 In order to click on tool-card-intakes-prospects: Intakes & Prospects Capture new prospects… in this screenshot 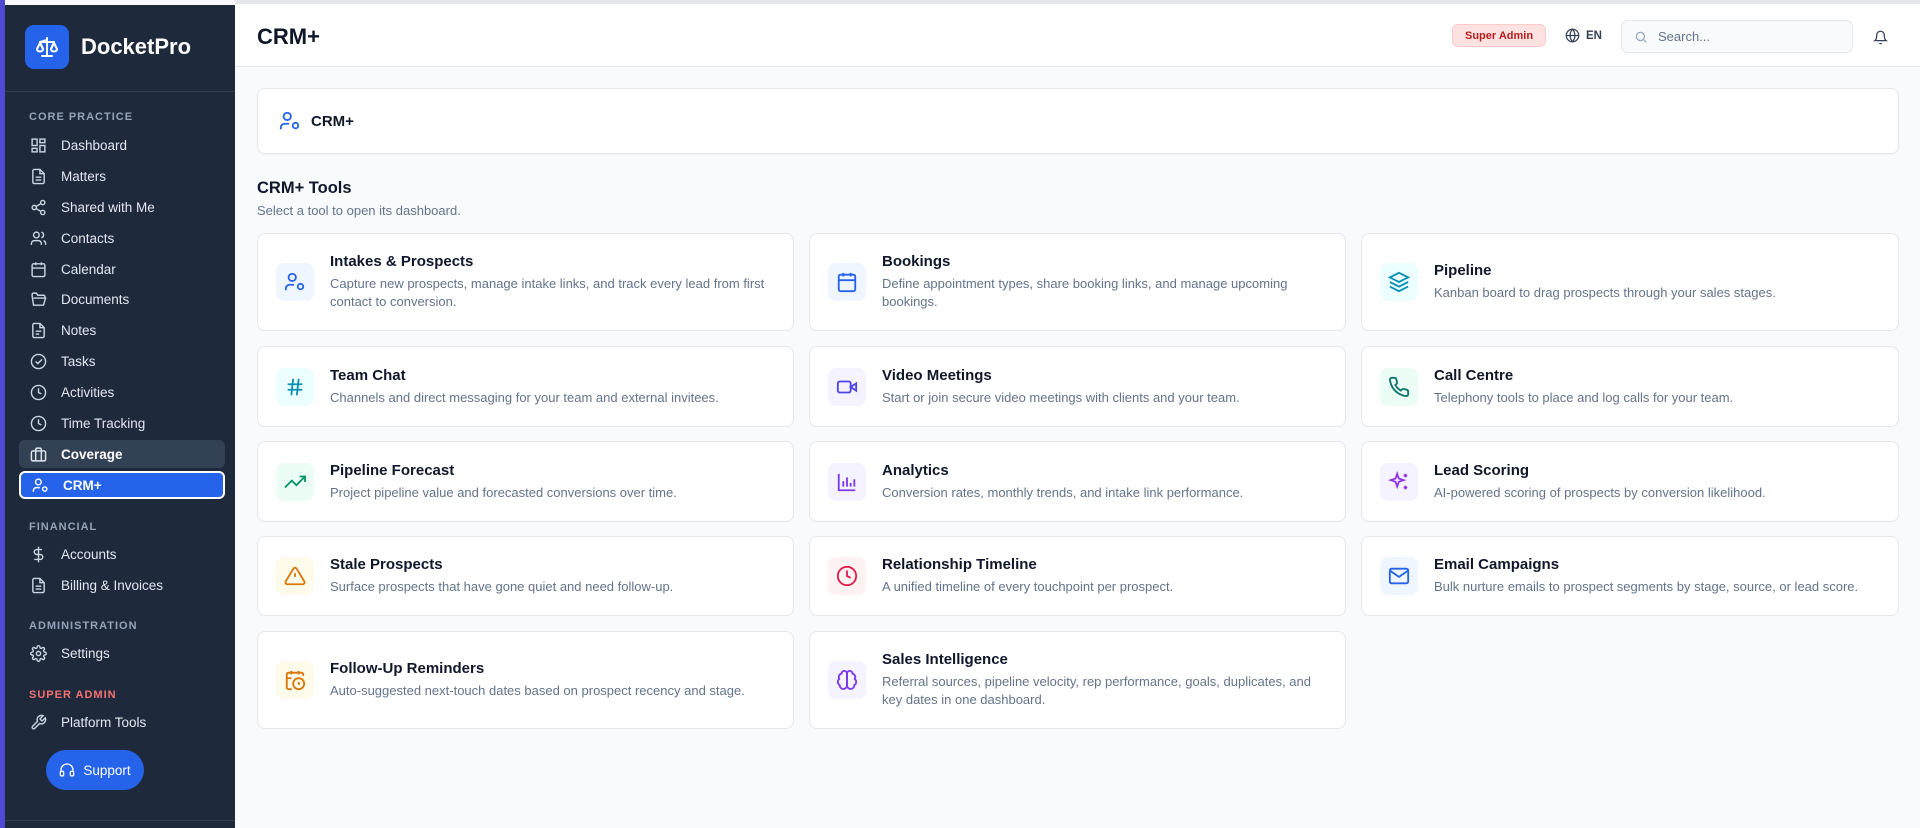, I will do `click(525, 282)`.